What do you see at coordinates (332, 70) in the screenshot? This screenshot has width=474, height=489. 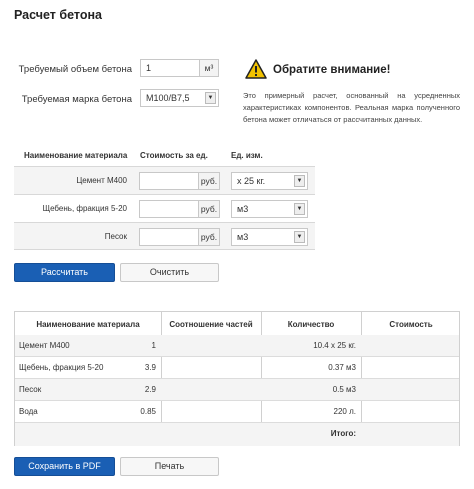 I see `notice-title: Обратите внимание!` at bounding box center [332, 70].